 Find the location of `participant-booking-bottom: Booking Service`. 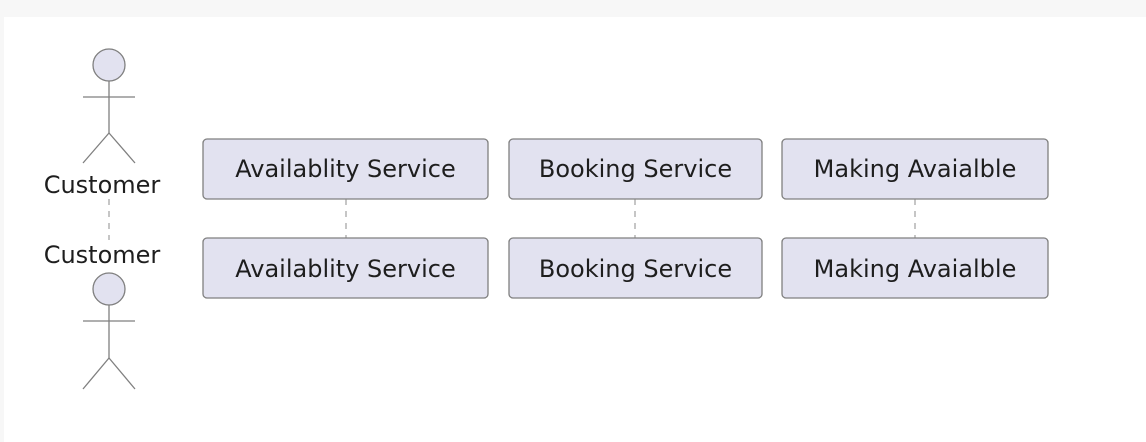

participant-booking-bottom: Booking Service is located at coordinates (635, 268).